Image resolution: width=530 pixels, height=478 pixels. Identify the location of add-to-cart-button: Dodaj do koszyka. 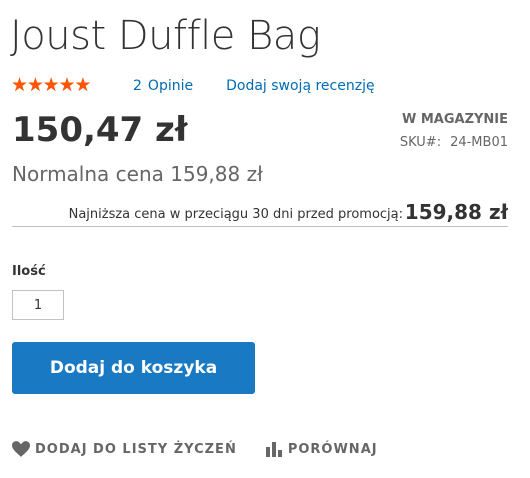
(133, 368).